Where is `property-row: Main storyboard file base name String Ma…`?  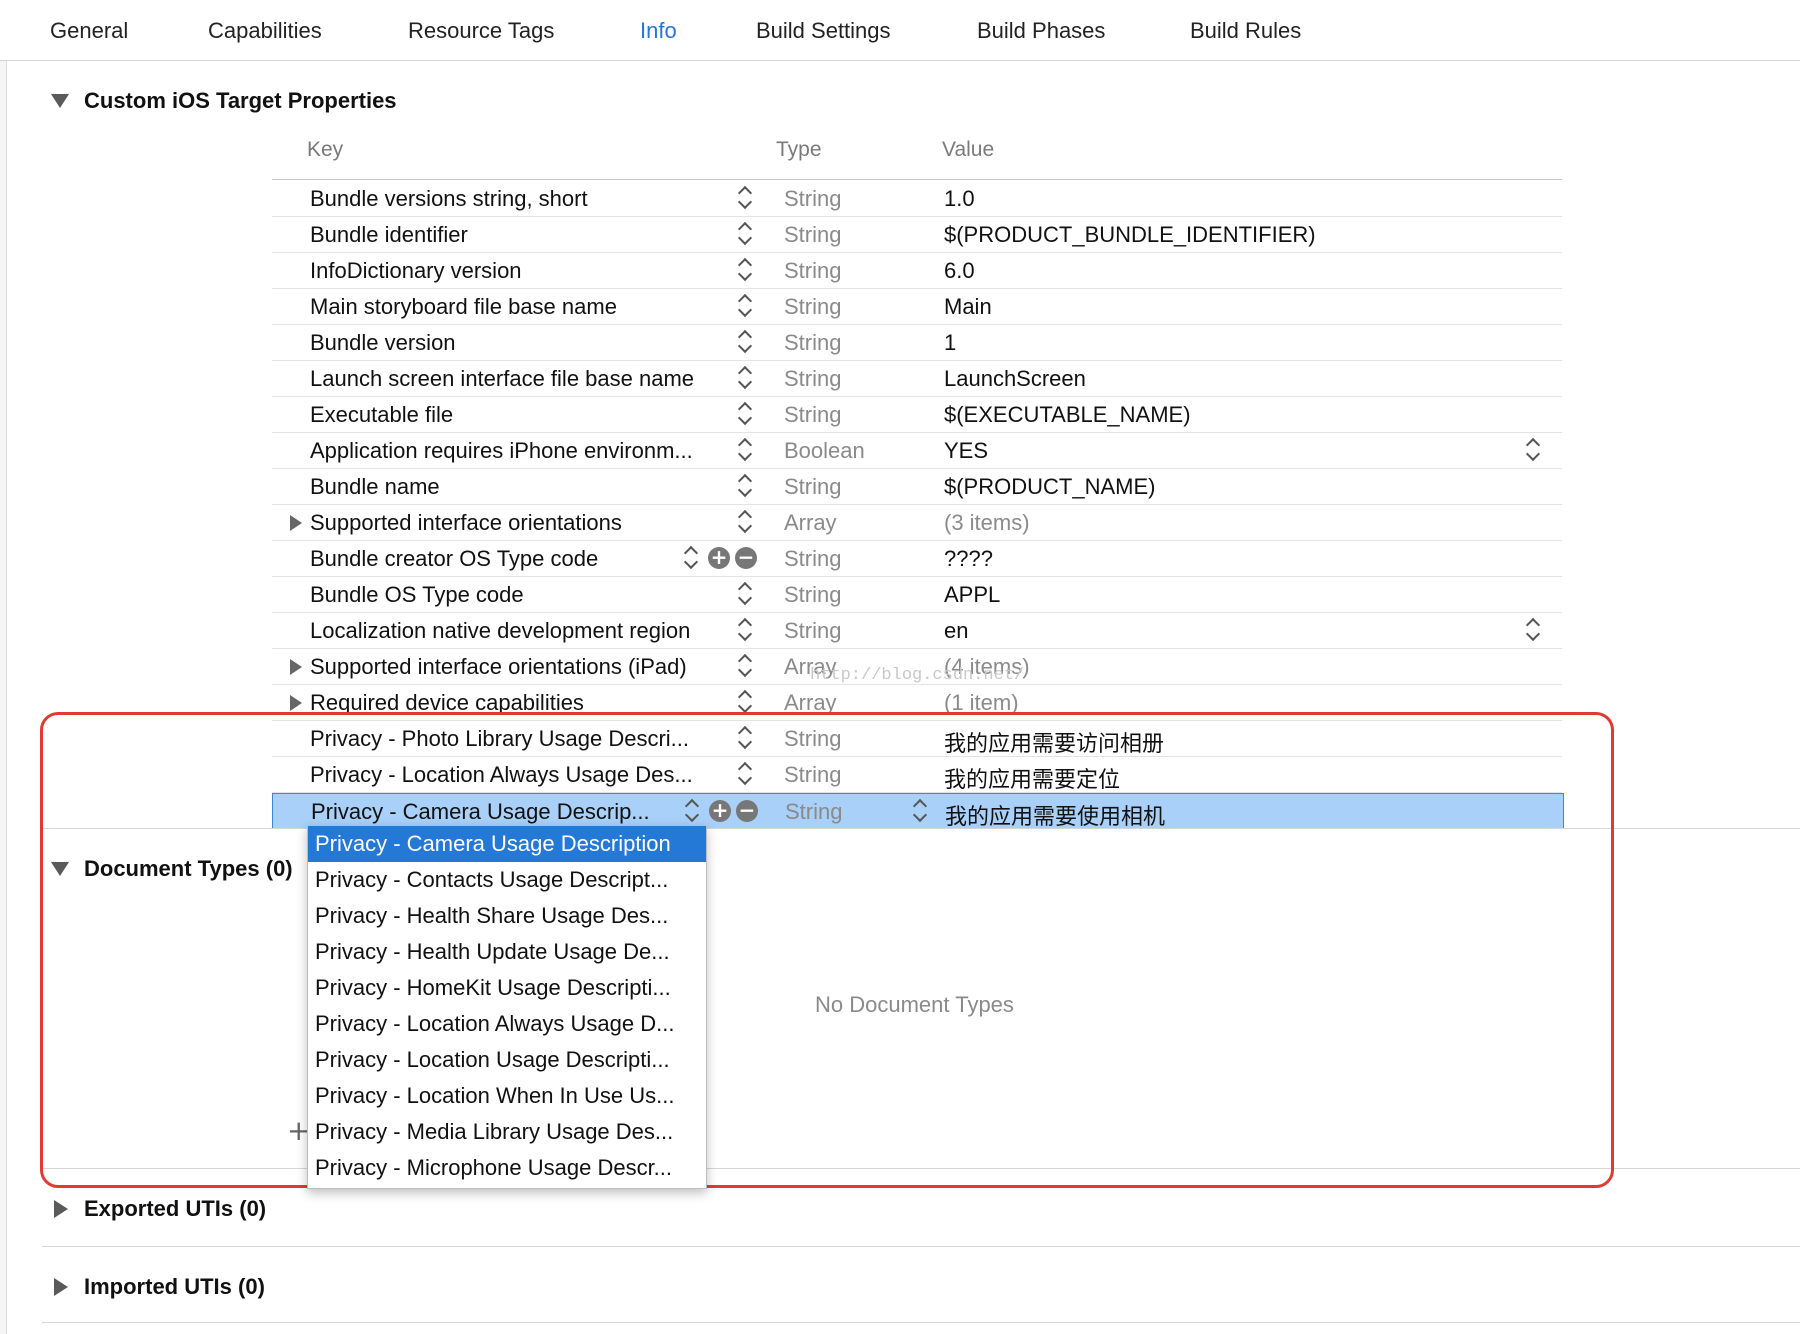 property-row: Main storyboard file base name String Ma… is located at coordinates (917, 307).